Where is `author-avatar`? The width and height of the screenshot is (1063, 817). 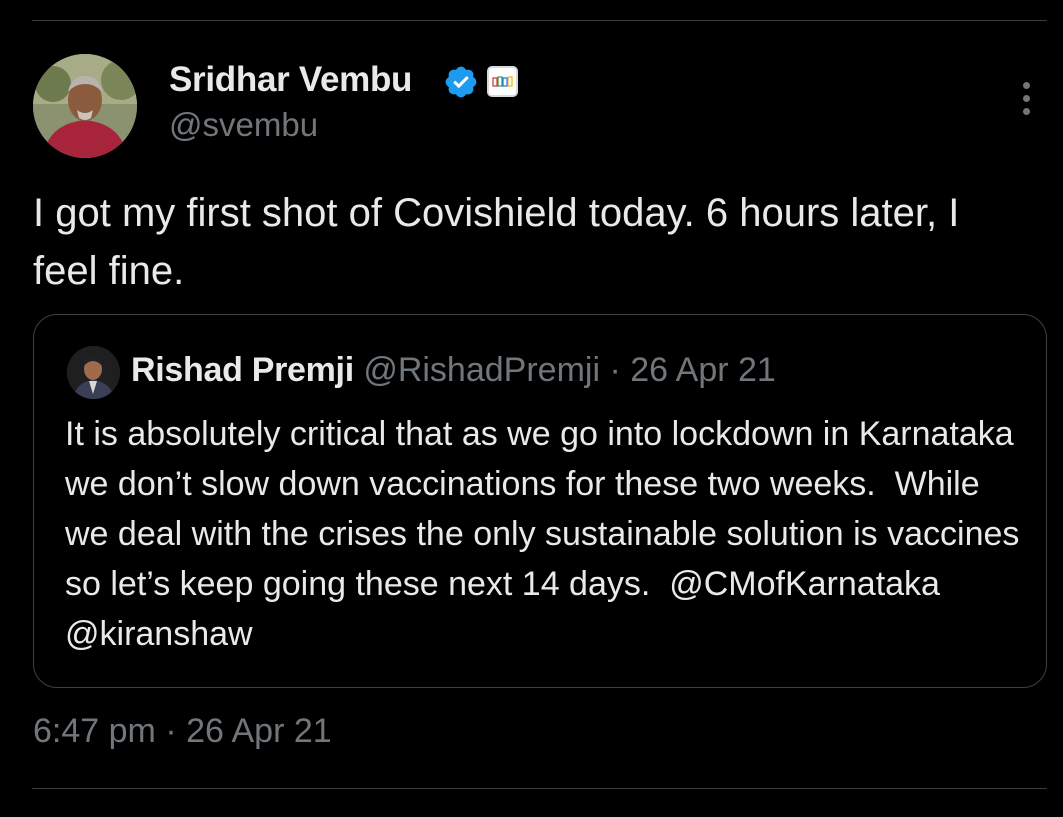
author-avatar is located at coordinates (85, 106).